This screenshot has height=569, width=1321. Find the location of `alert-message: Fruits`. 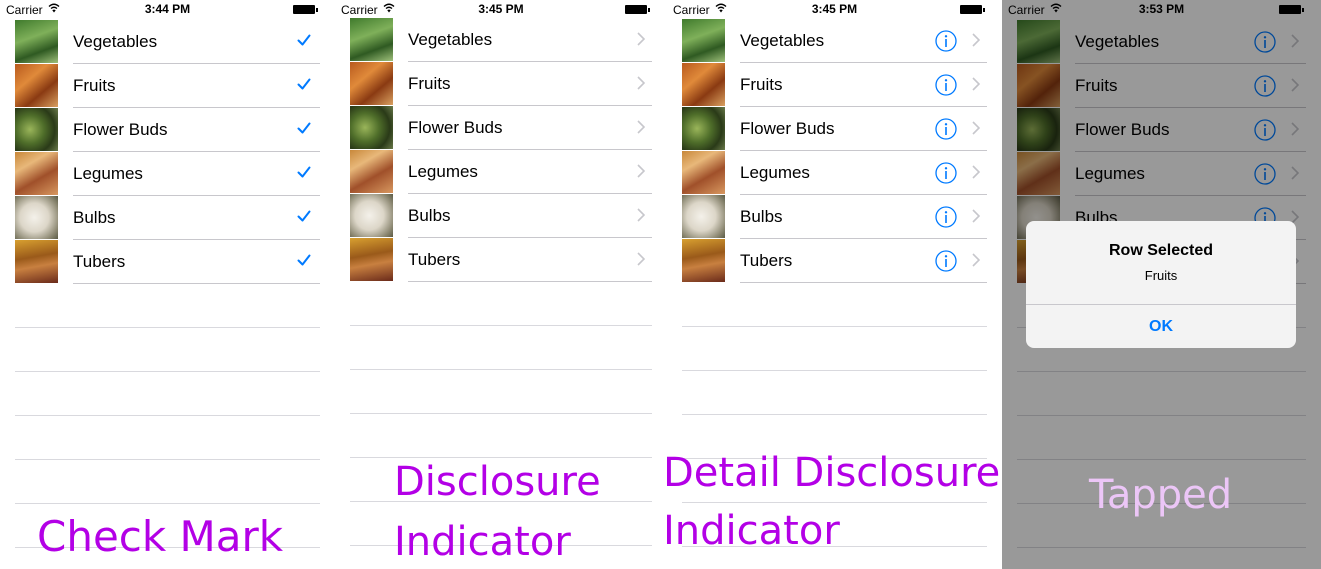

alert-message: Fruits is located at coordinates (1161, 275).